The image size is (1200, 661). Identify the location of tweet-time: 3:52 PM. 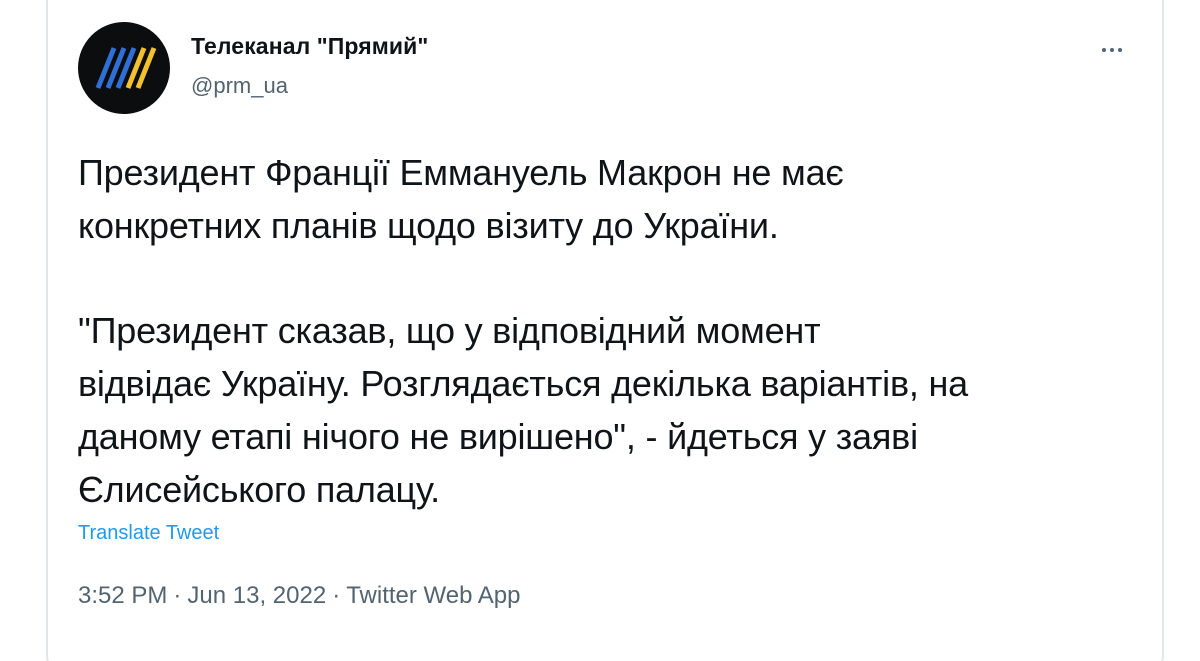
(122, 595).